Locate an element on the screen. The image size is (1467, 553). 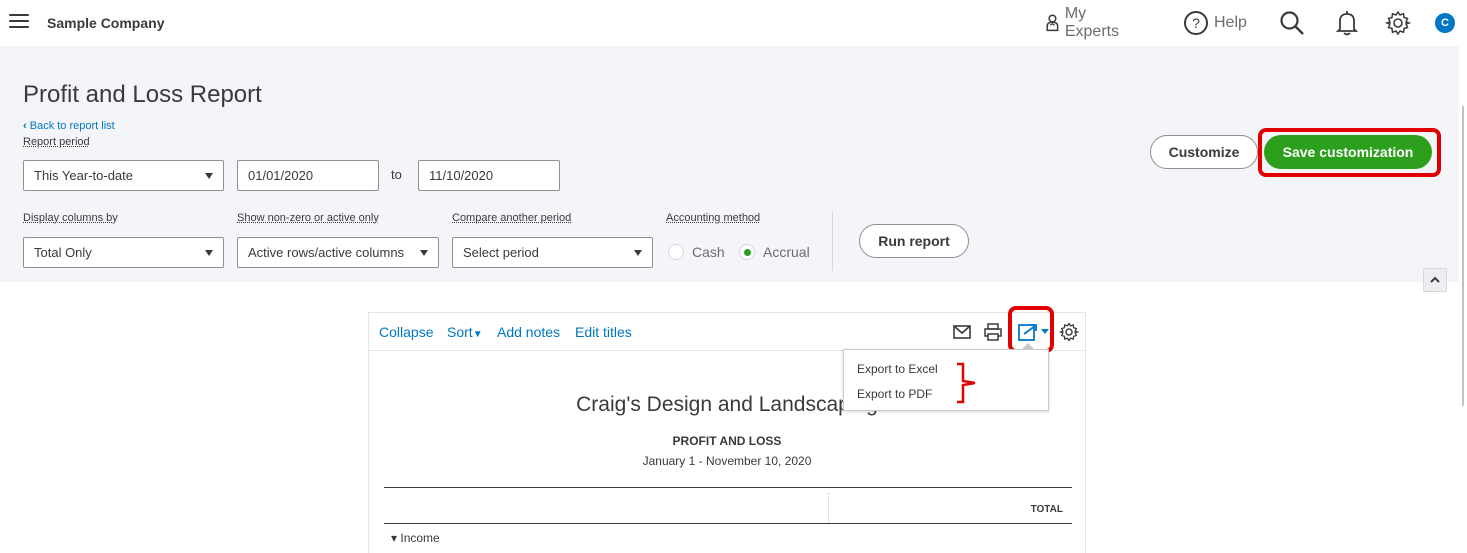
report-title: PROFIT AND LOSS is located at coordinates (727, 441).